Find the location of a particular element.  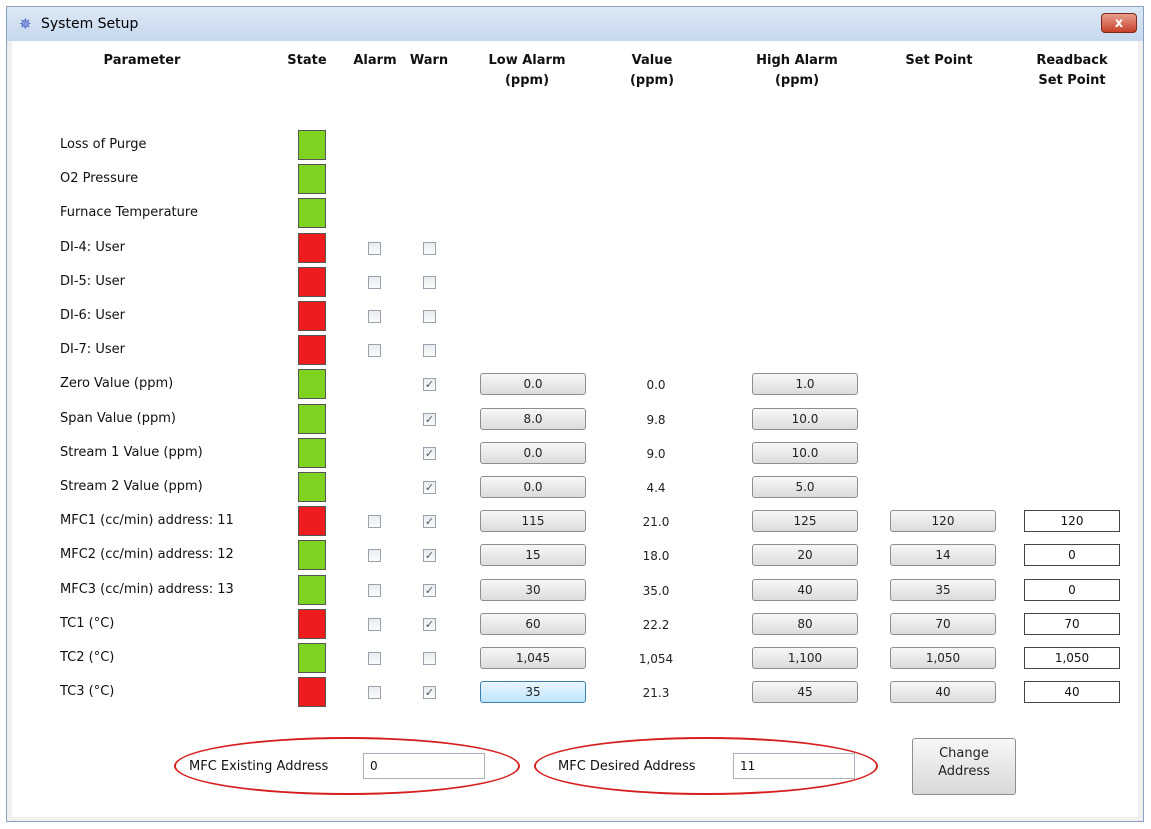

value-readout: 18.0 is located at coordinates (656, 556).